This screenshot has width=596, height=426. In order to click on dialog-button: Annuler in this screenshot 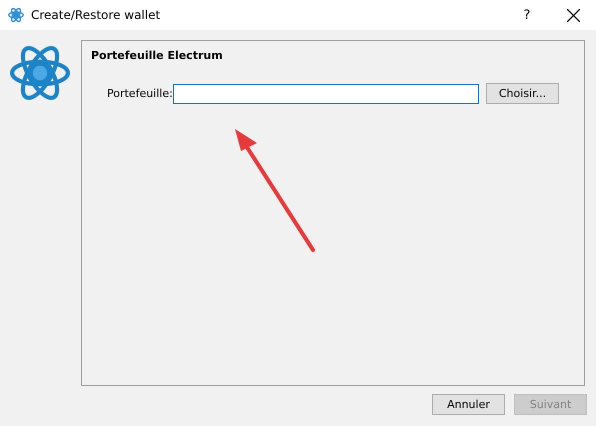, I will do `click(468, 404)`.